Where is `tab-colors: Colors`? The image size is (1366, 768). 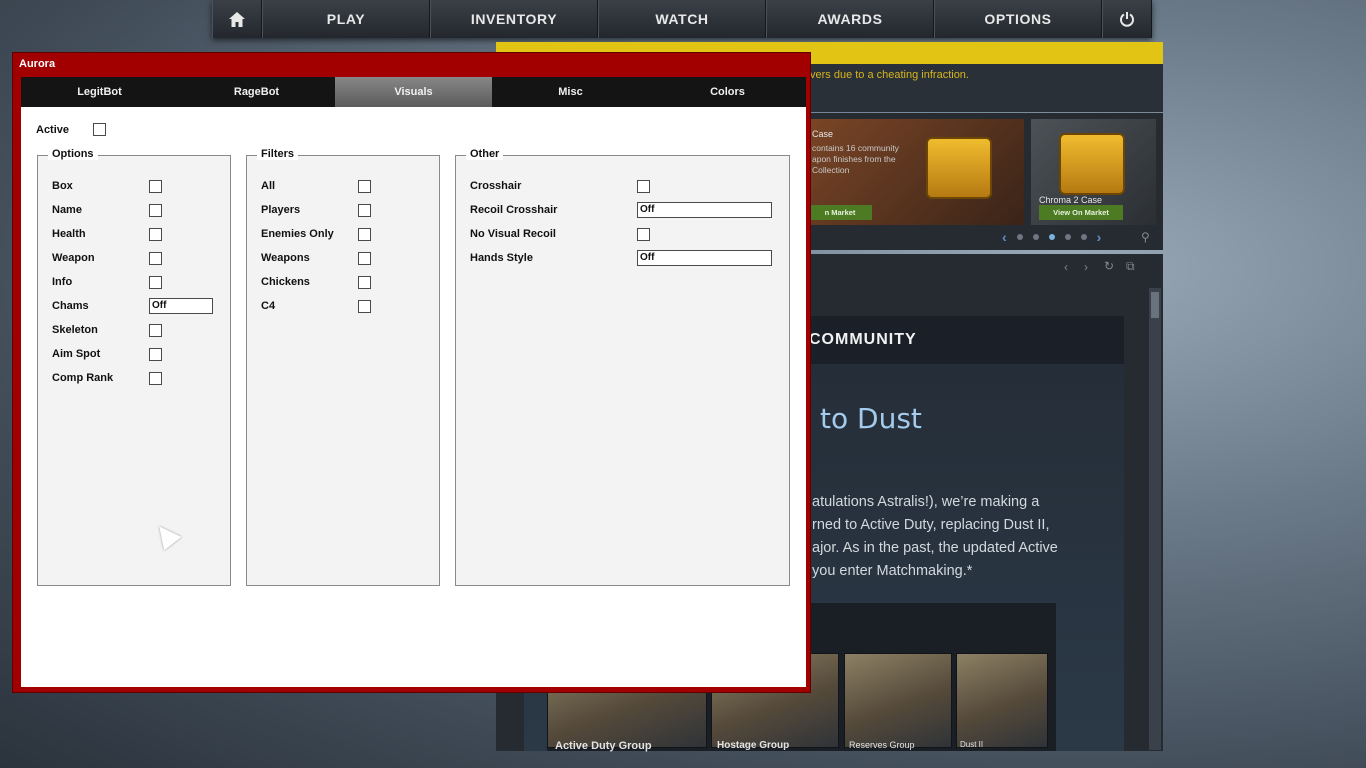
tab-colors: Colors is located at coordinates (727, 92).